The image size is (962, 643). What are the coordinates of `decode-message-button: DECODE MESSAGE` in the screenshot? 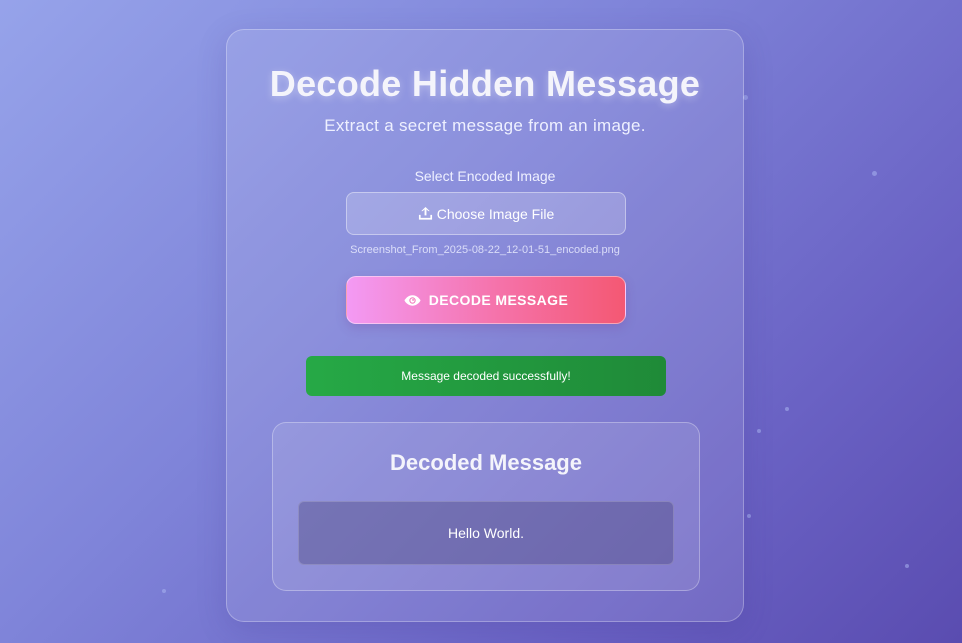 It's located at (486, 300).